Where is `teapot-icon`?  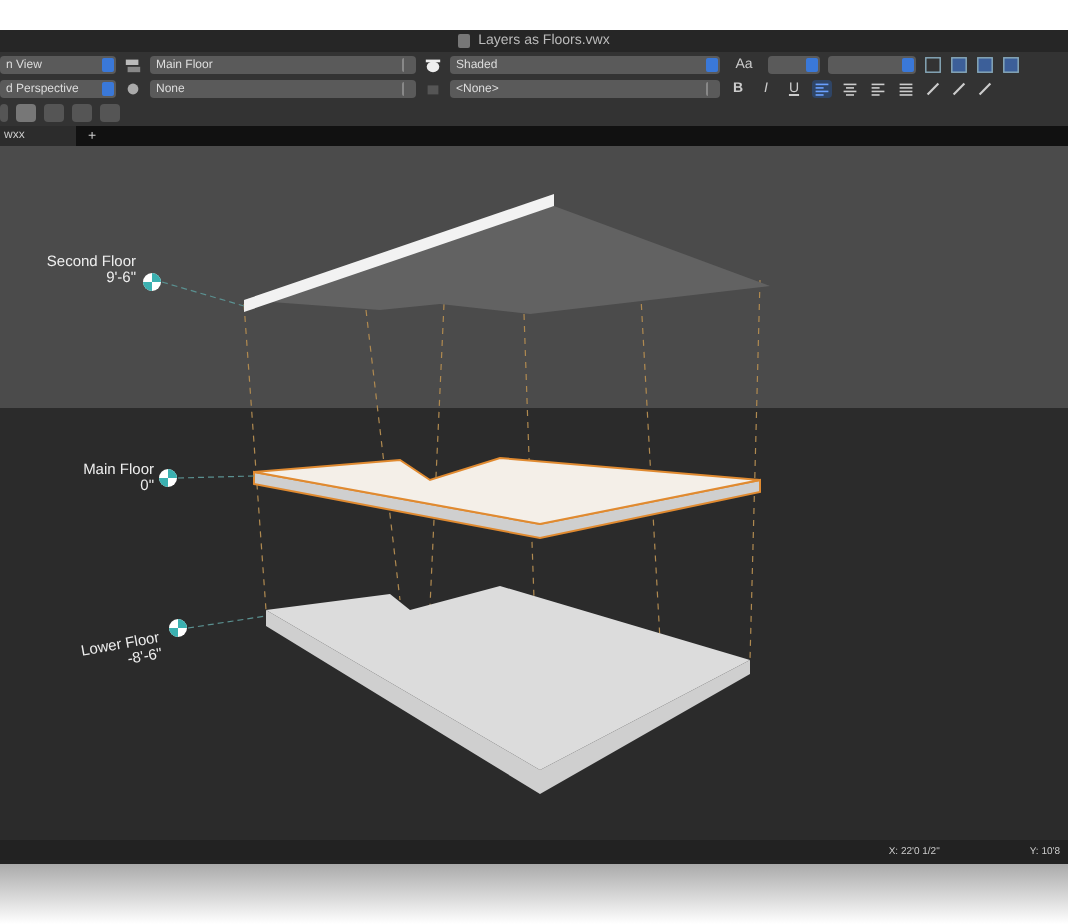 teapot-icon is located at coordinates (433, 65).